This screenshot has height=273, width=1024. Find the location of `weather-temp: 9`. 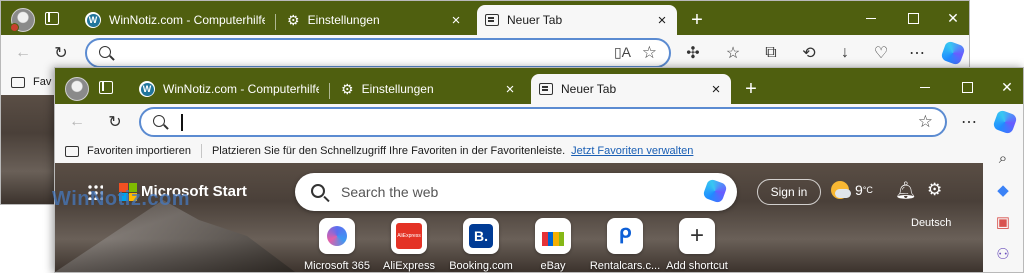

weather-temp: 9 is located at coordinates (859, 190).